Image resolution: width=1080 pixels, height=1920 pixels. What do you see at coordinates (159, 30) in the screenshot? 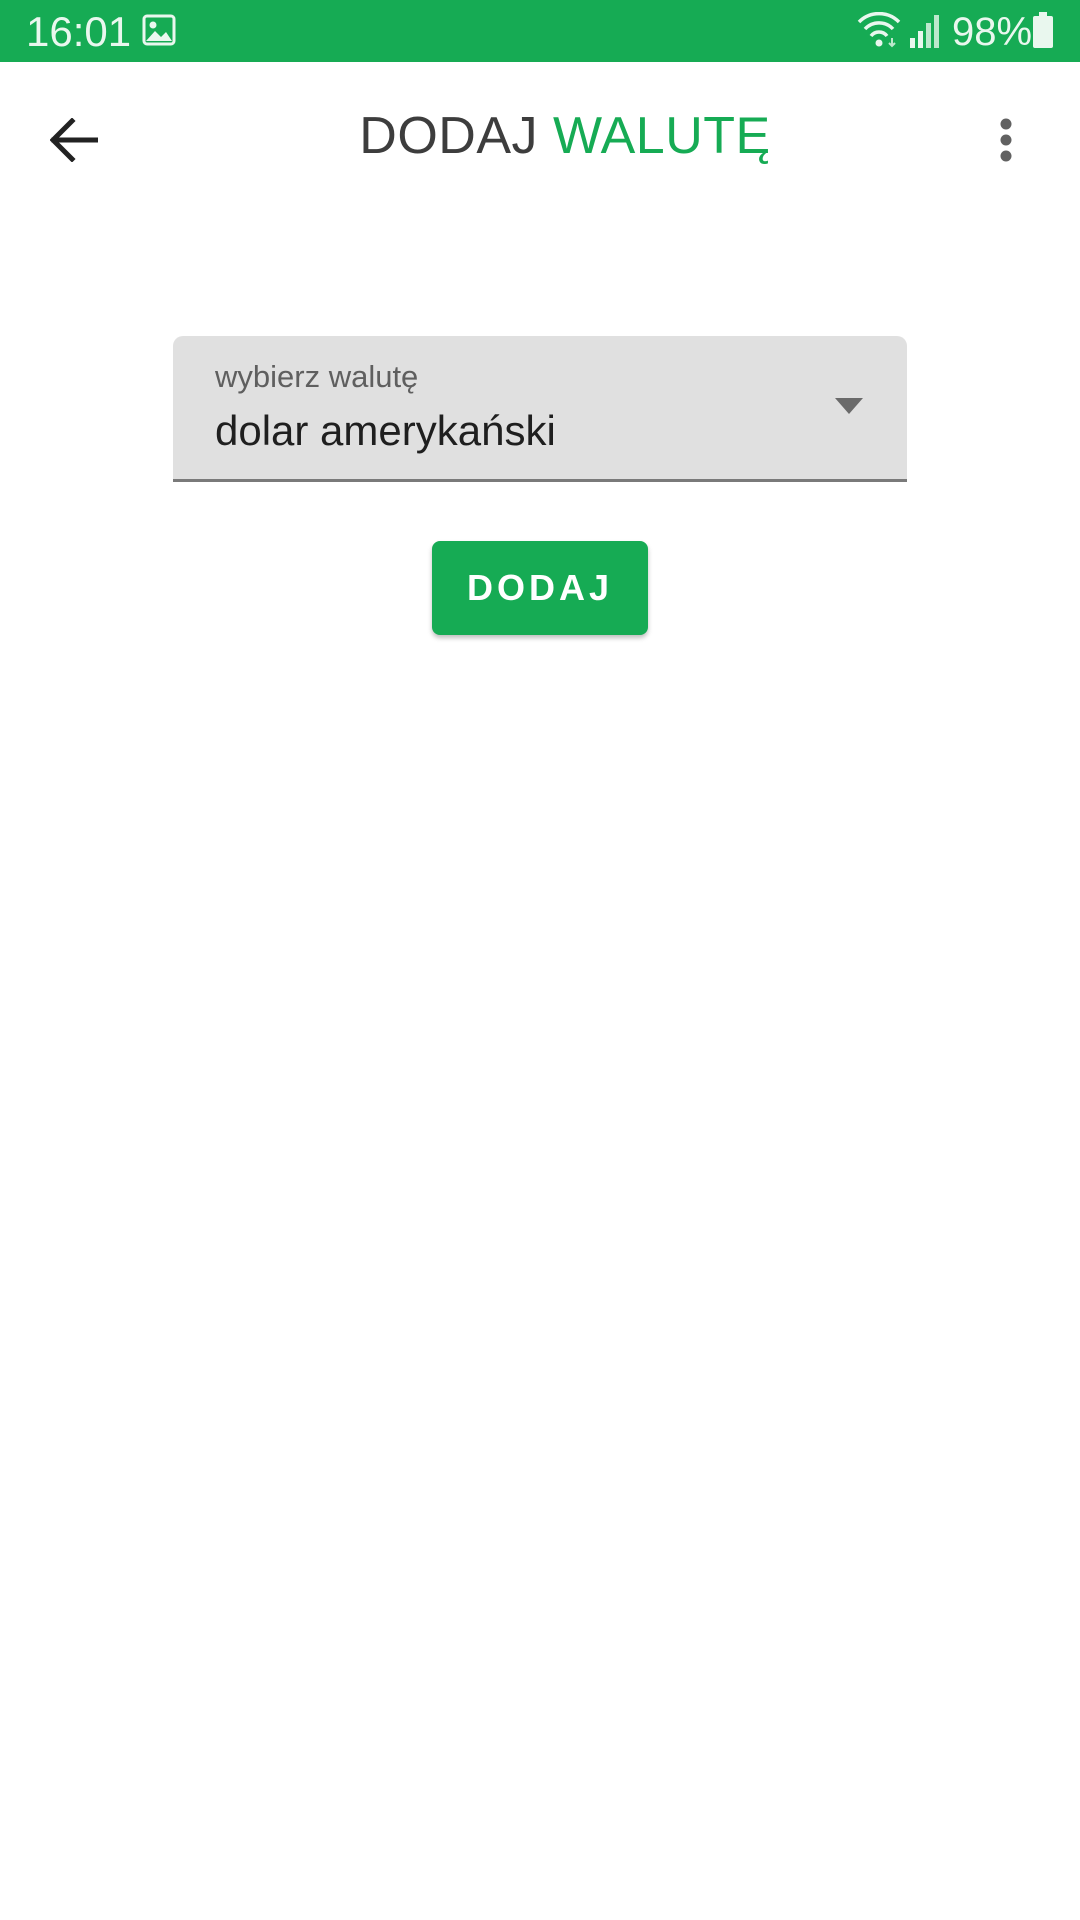
I see `gallery-icon` at bounding box center [159, 30].